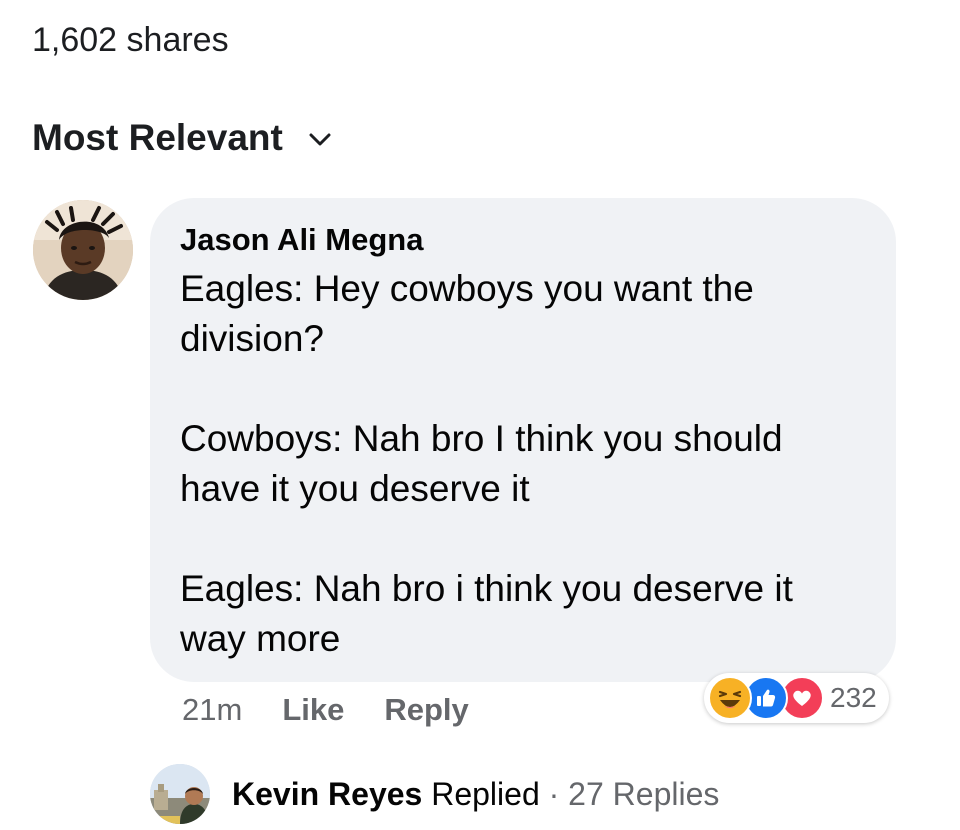 This screenshot has height=830, width=960. I want to click on comment-actions: 21m Like Reply, so click(325, 710).